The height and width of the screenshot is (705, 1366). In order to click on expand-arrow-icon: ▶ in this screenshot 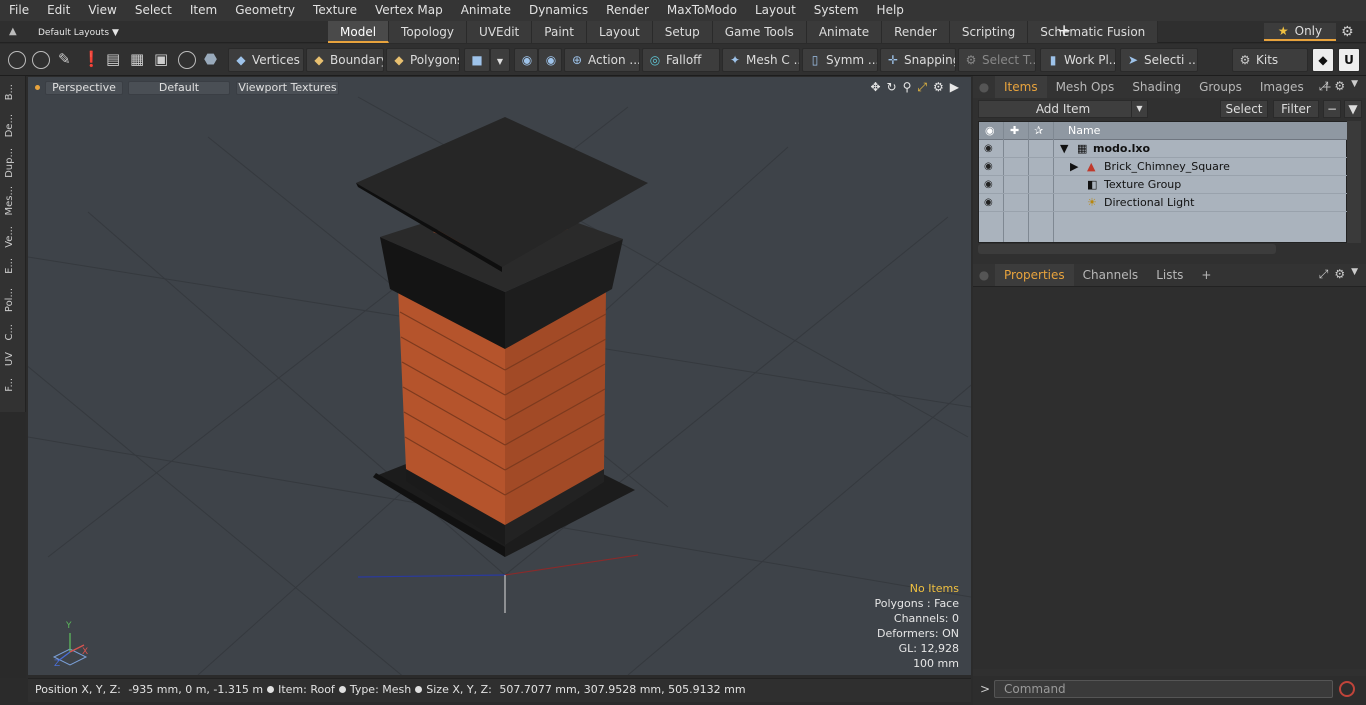, I will do `click(1074, 166)`.